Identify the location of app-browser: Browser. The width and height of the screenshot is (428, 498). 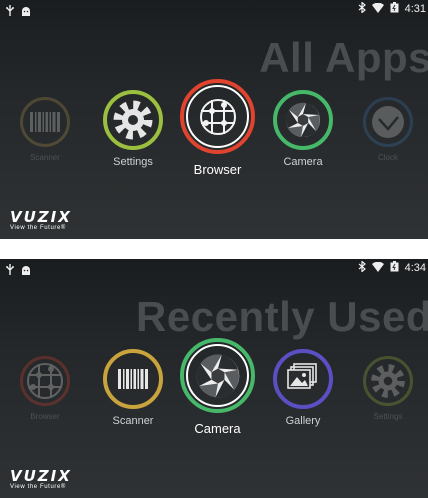
(45, 388).